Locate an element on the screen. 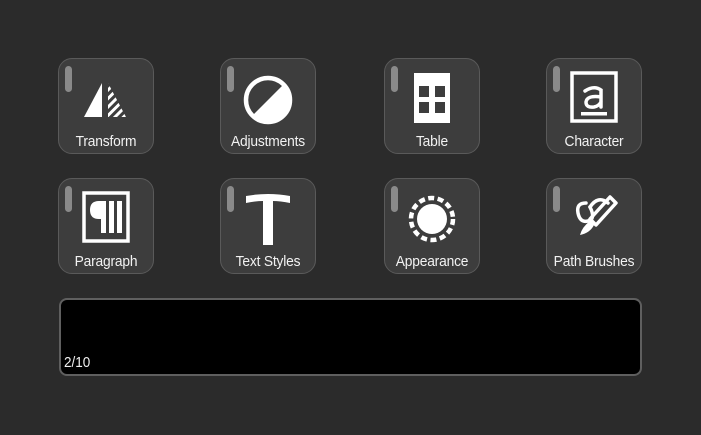 The width and height of the screenshot is (701, 435). text-styles-icon is located at coordinates (268, 219).